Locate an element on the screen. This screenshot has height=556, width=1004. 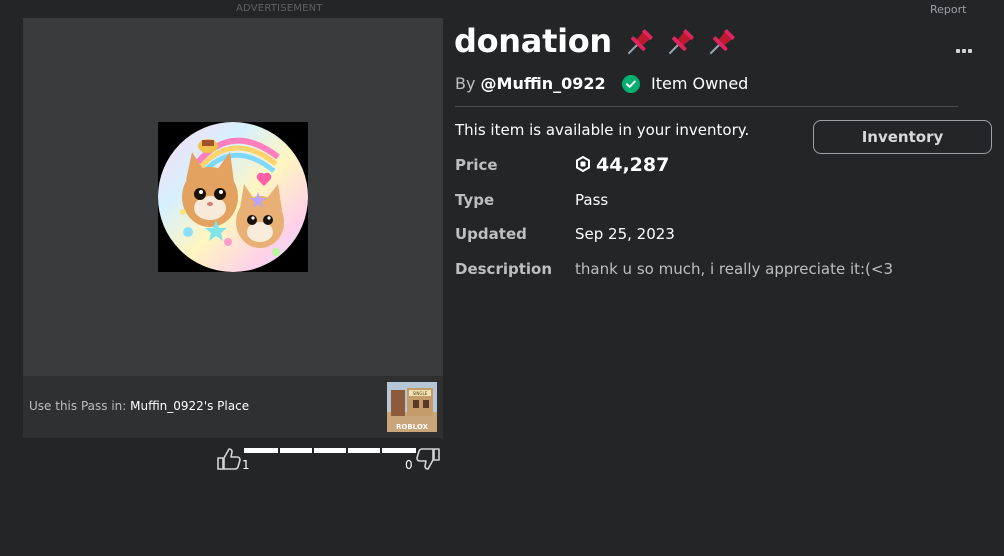
item-title: donation is located at coordinates (533, 41).